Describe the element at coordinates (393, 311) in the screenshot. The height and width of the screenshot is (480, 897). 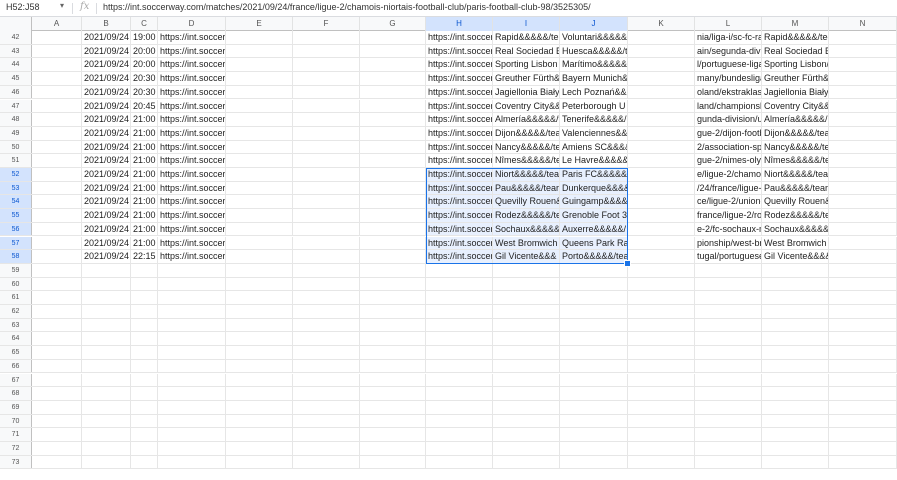
I see `cell-g62` at that location.